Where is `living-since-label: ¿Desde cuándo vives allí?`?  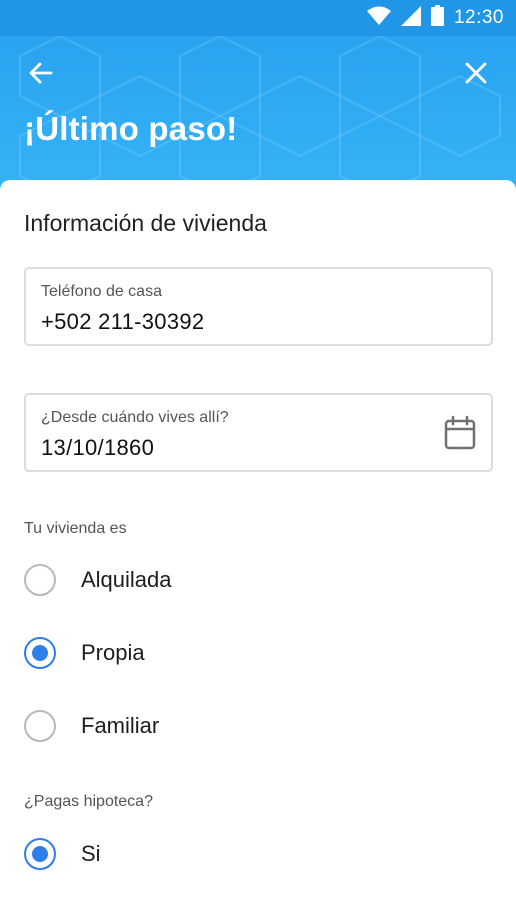 living-since-label: ¿Desde cuándo vives allí? is located at coordinates (135, 417).